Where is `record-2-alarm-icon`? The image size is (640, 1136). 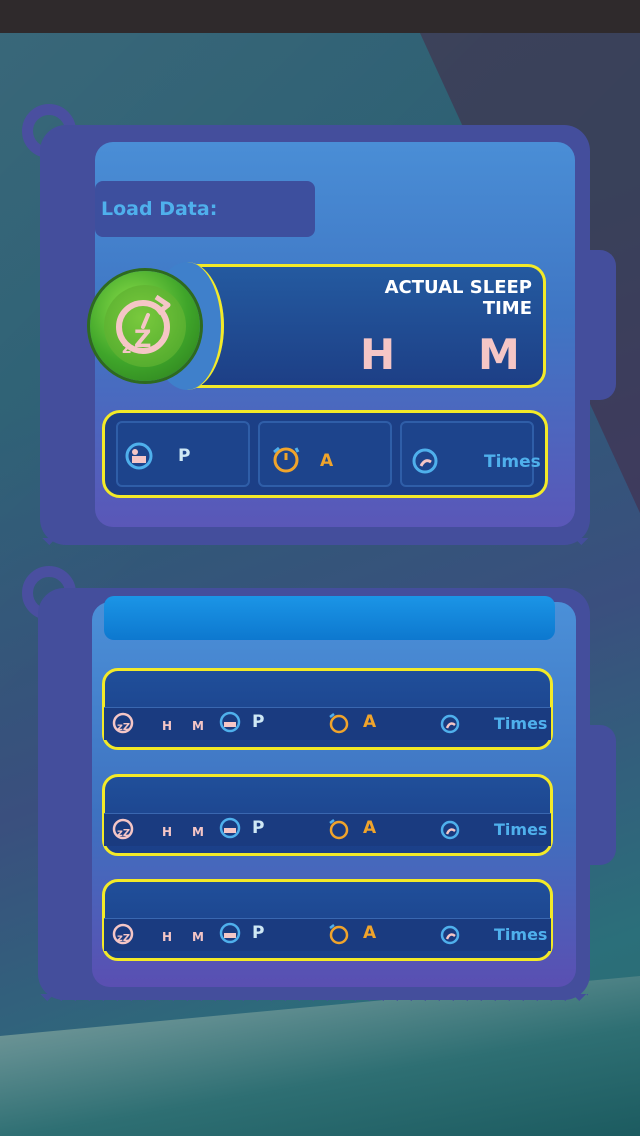
record-2-alarm-icon is located at coordinates (339, 829).